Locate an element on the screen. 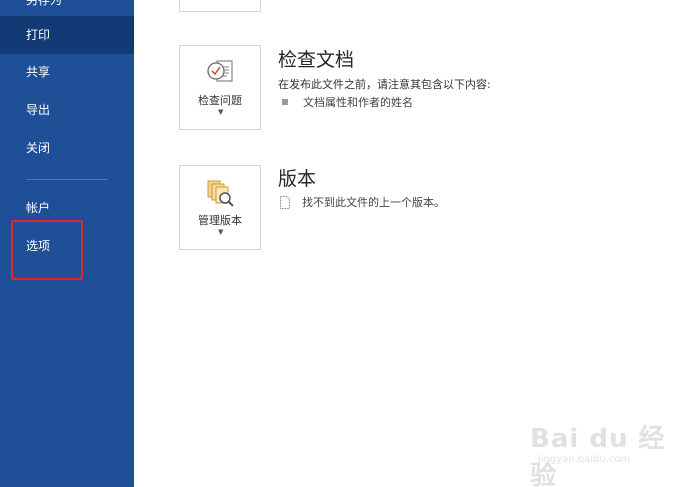 This screenshot has width=695, height=487. inspect-document-title: 检查文档 is located at coordinates (316, 60).